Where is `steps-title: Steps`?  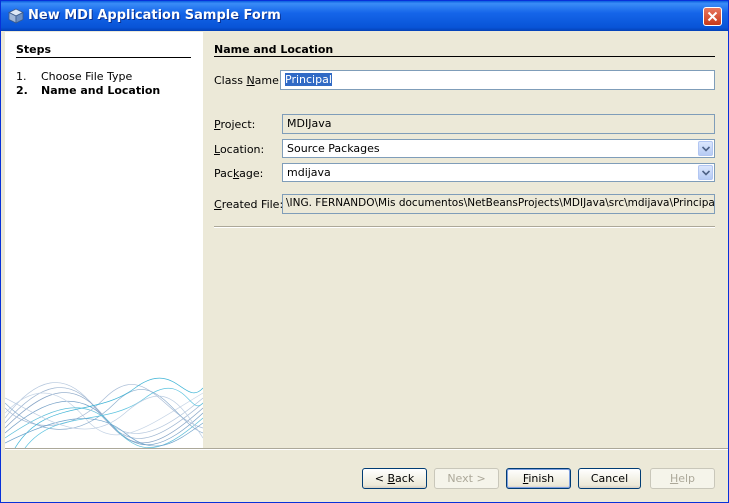 steps-title: Steps is located at coordinates (34, 49).